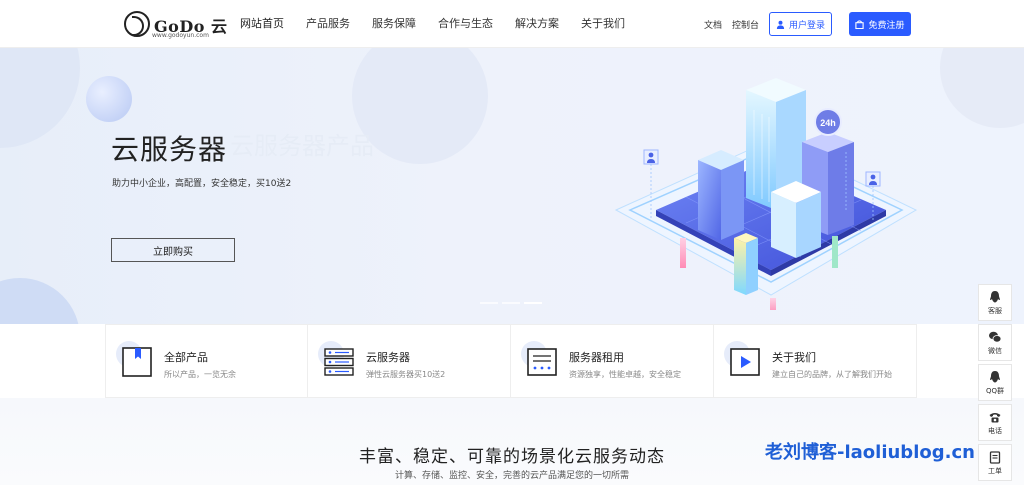  I want to click on bookmark-icon, so click(135, 360).